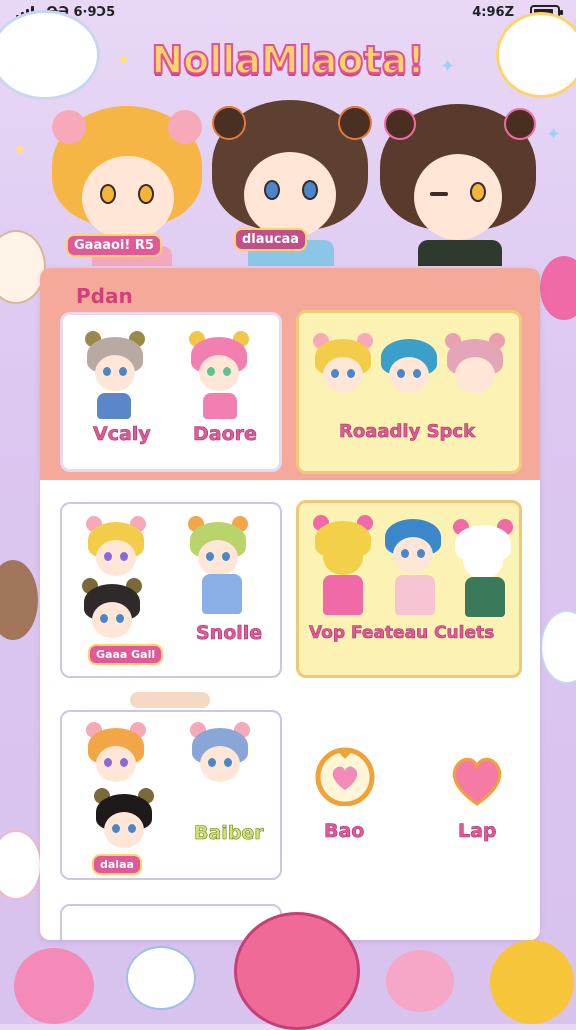 The image size is (576, 1030). I want to click on mascot-yellow-chick, so click(532, 982).